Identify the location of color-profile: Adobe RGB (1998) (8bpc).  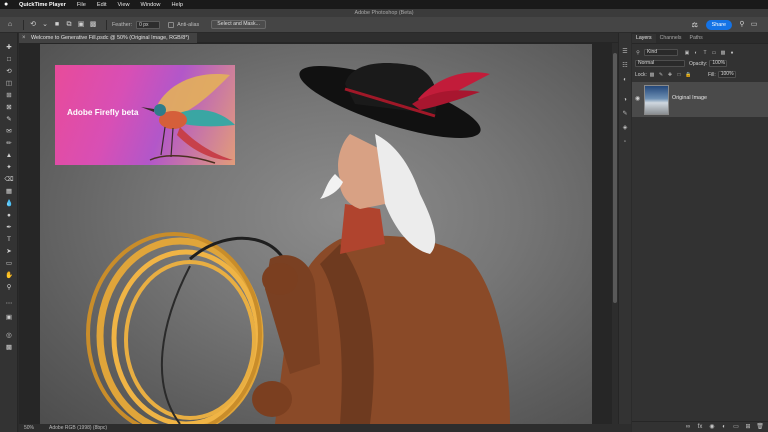
(78, 428).